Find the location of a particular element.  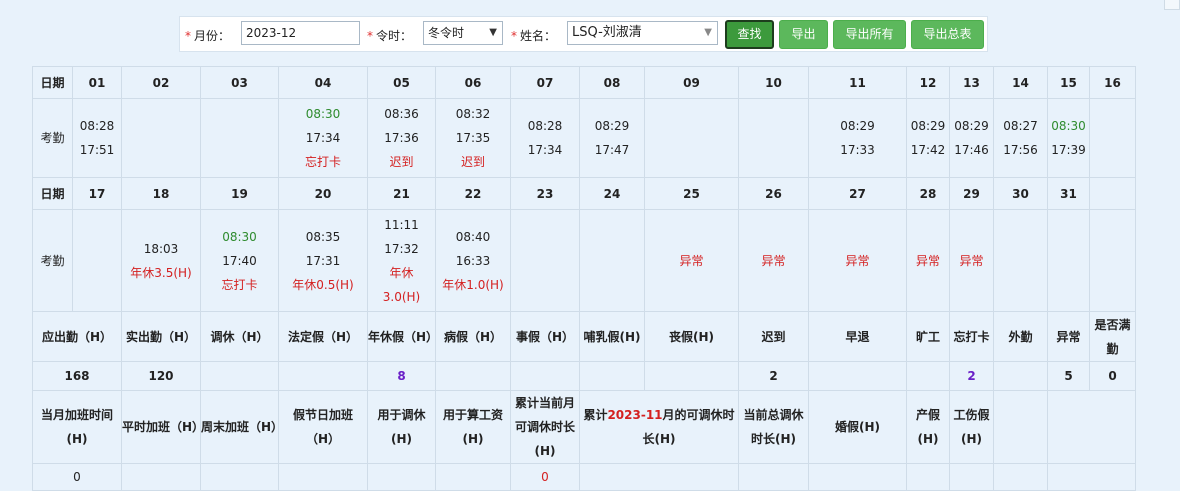

attendance-cell: 11:11 17:32 年休 3.0(H) is located at coordinates (401, 260).